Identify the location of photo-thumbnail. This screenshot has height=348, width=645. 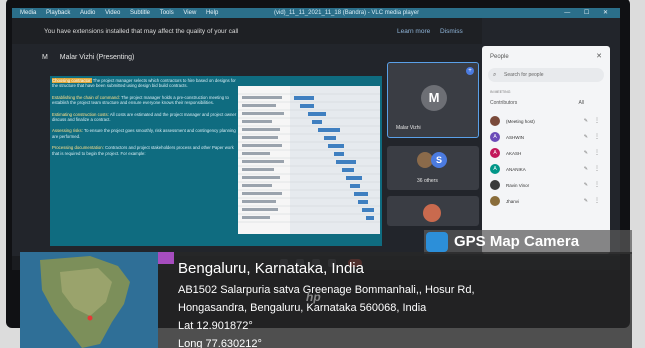
(166, 258).